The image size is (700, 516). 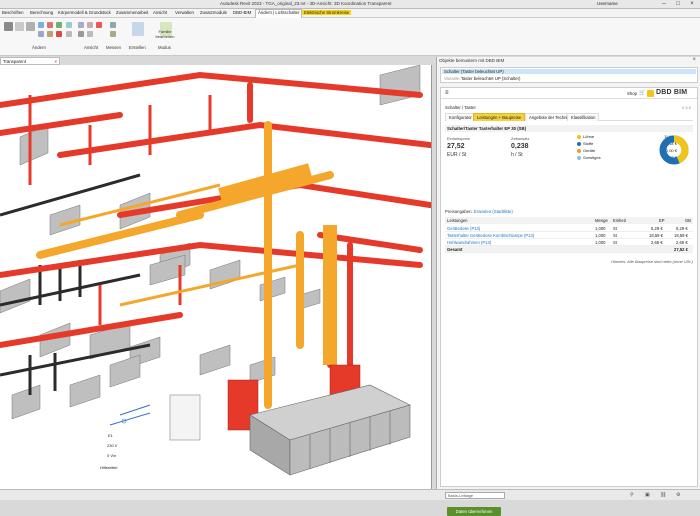 I want to click on unpin-icon, so click(x=90, y=25).